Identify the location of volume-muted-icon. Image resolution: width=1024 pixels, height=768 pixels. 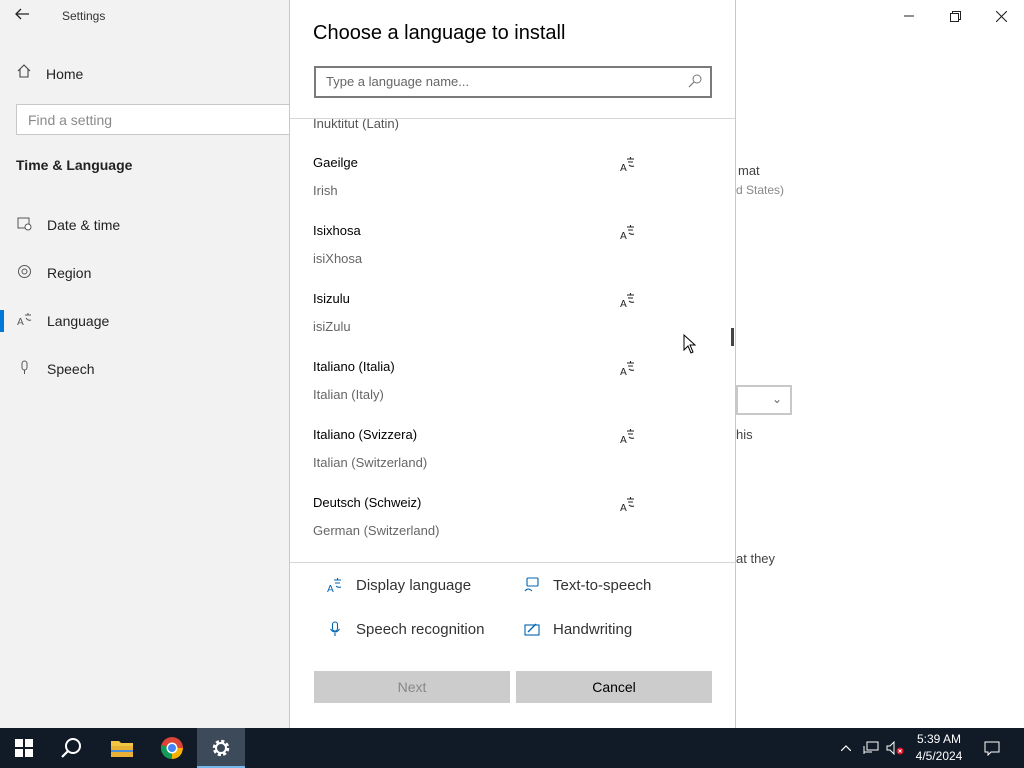
(895, 748).